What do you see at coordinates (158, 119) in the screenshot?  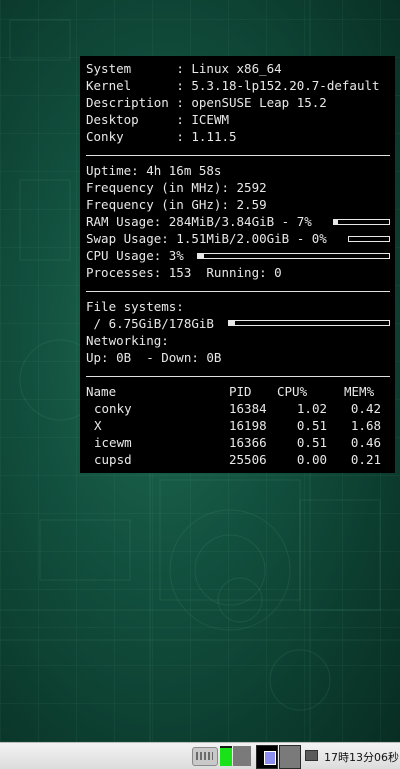 I see `desktop-line: Desktop : ICEWM` at bounding box center [158, 119].